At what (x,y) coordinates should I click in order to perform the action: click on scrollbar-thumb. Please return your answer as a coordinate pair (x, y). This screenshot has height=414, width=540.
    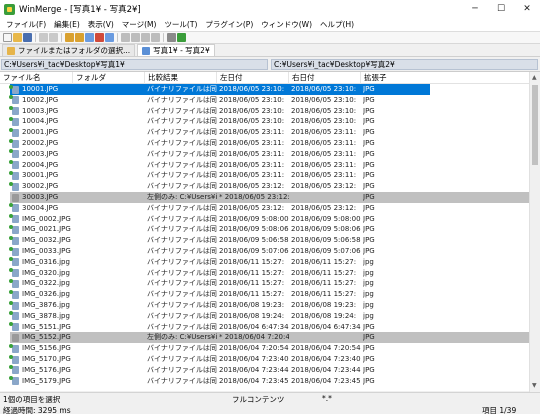
    Looking at the image, I should click on (535, 125).